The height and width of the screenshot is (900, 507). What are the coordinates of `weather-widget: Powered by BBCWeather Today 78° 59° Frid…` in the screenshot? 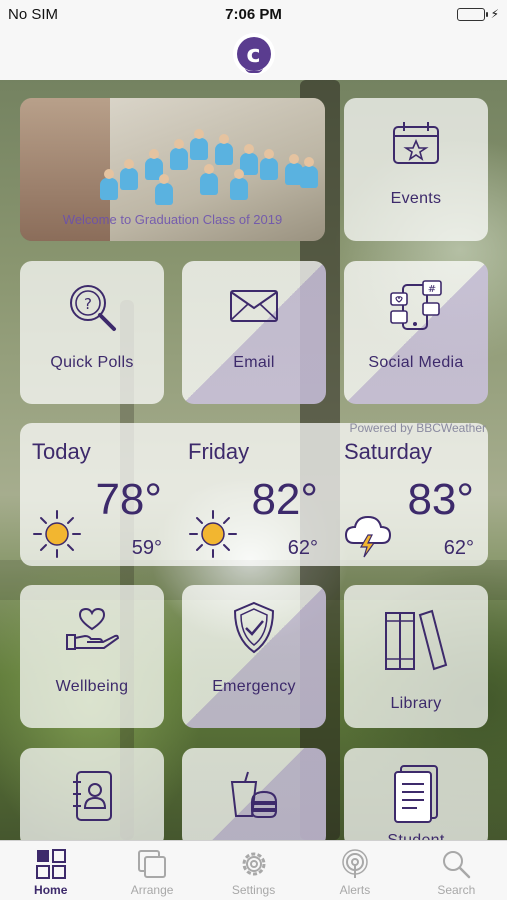 It's located at (254, 493).